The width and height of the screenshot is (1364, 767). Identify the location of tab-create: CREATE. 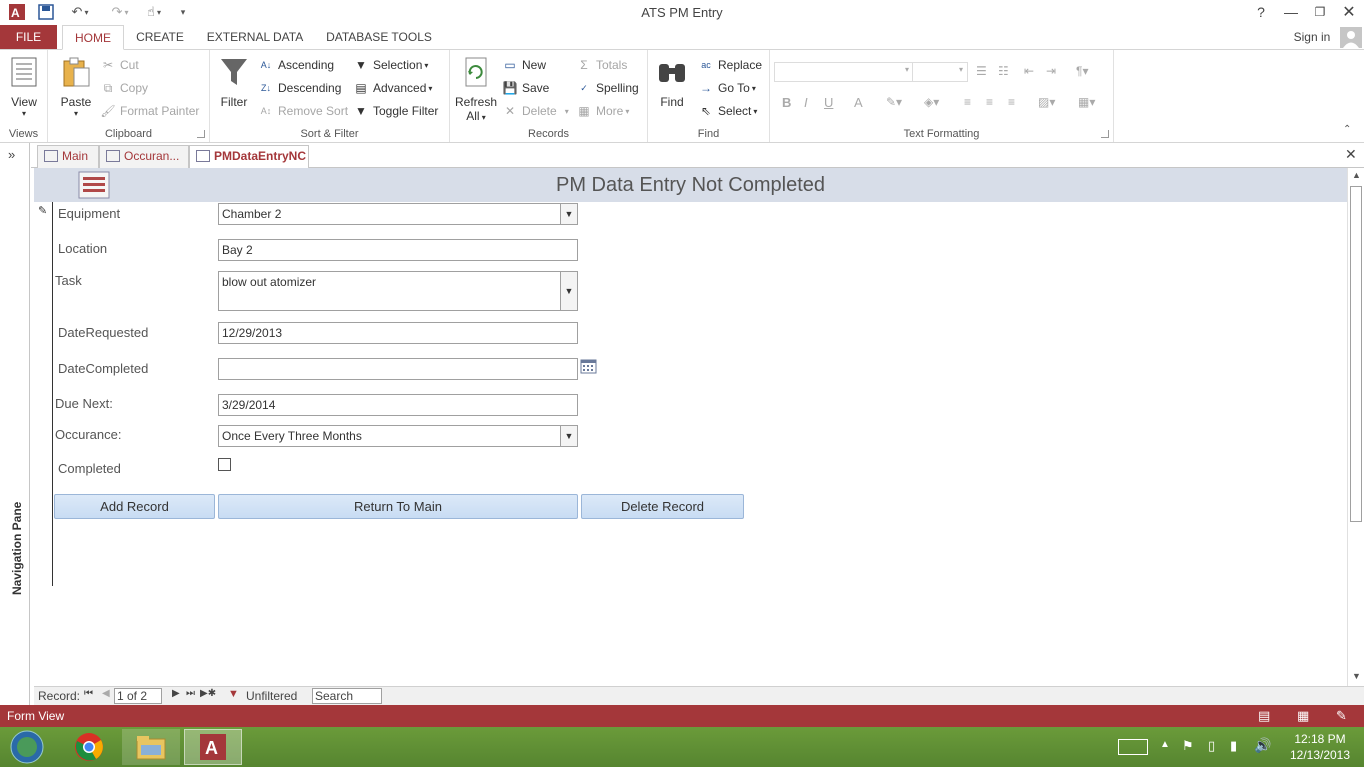
(160, 37).